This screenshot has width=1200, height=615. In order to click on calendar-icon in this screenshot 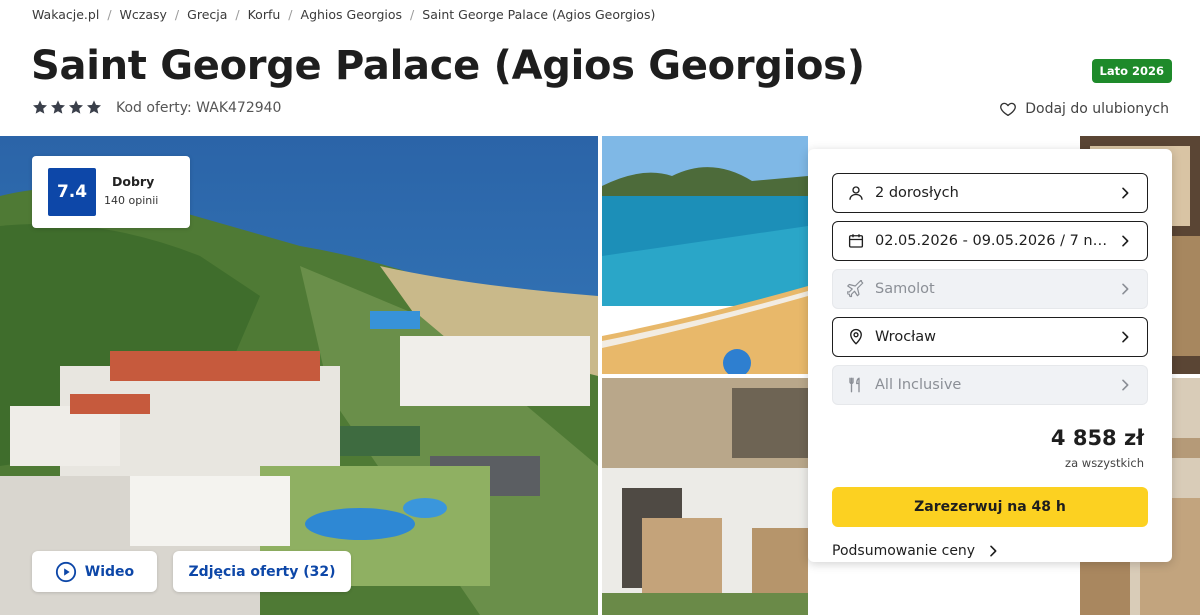, I will do `click(856, 241)`.